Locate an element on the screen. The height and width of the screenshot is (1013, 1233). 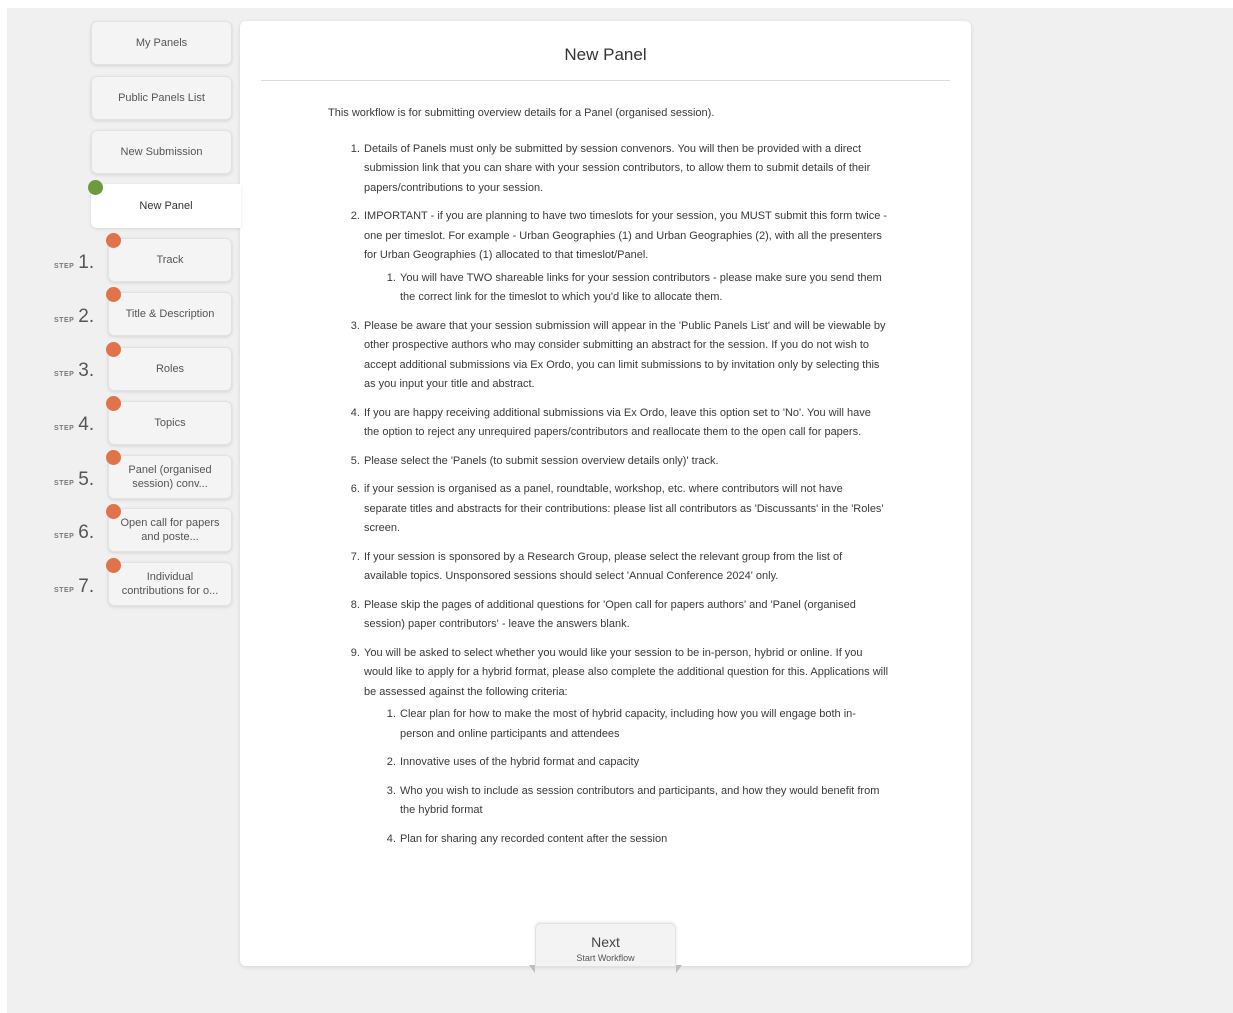
step-tab-label: Track is located at coordinates (170, 260).